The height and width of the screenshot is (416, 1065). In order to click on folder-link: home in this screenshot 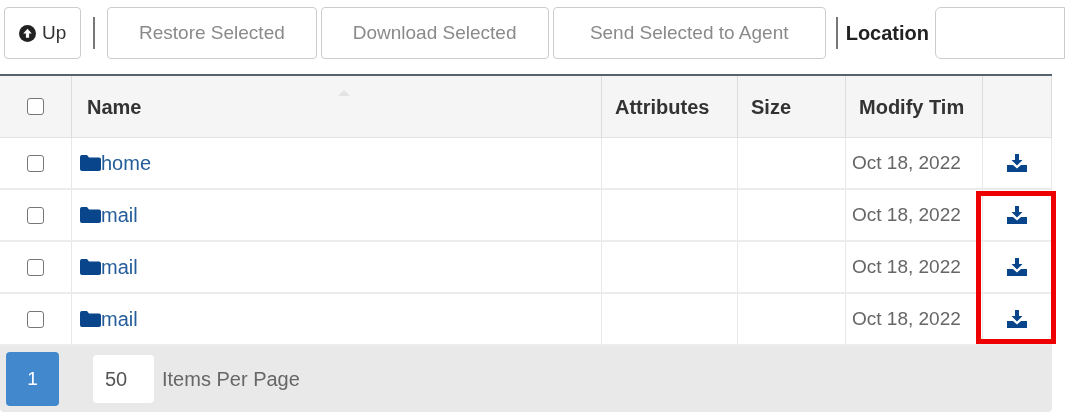, I will do `click(126, 163)`.